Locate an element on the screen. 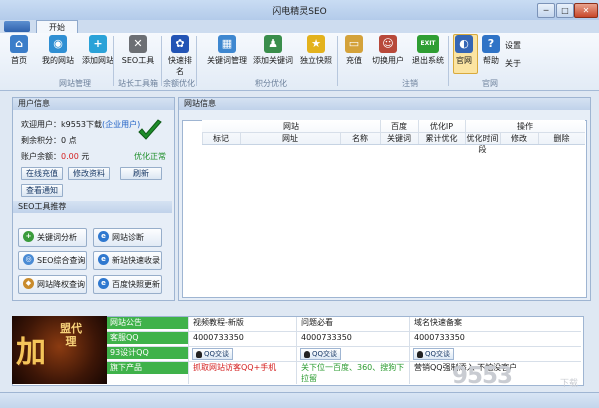 The width and height of the screenshot is (599, 408). product-link: 抓取网站访客QQ+手机 is located at coordinates (243, 373).